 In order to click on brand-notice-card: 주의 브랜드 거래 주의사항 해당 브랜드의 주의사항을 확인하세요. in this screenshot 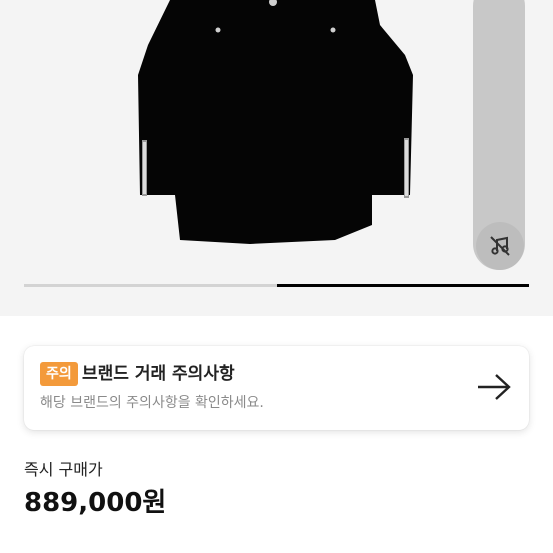, I will do `click(276, 388)`.